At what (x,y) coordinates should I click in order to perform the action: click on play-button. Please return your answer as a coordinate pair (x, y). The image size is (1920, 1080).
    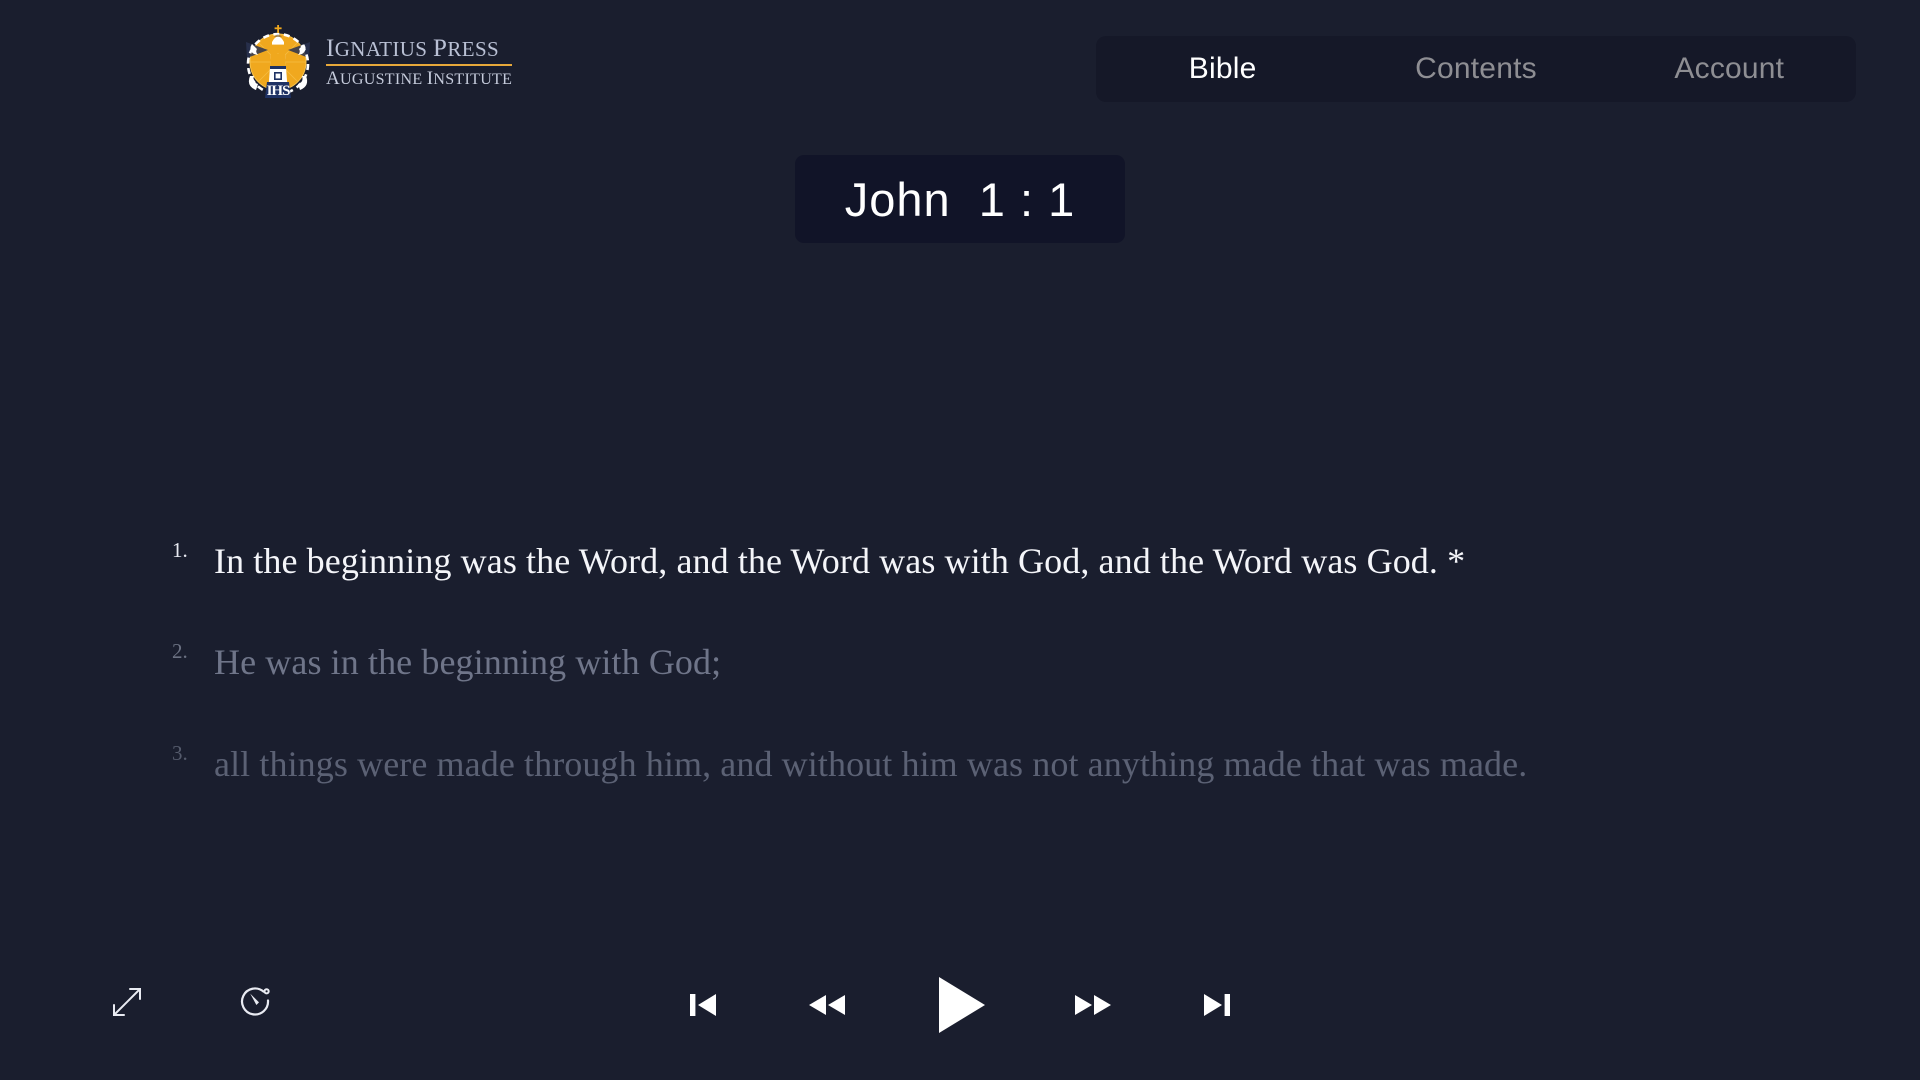
    Looking at the image, I should click on (960, 1005).